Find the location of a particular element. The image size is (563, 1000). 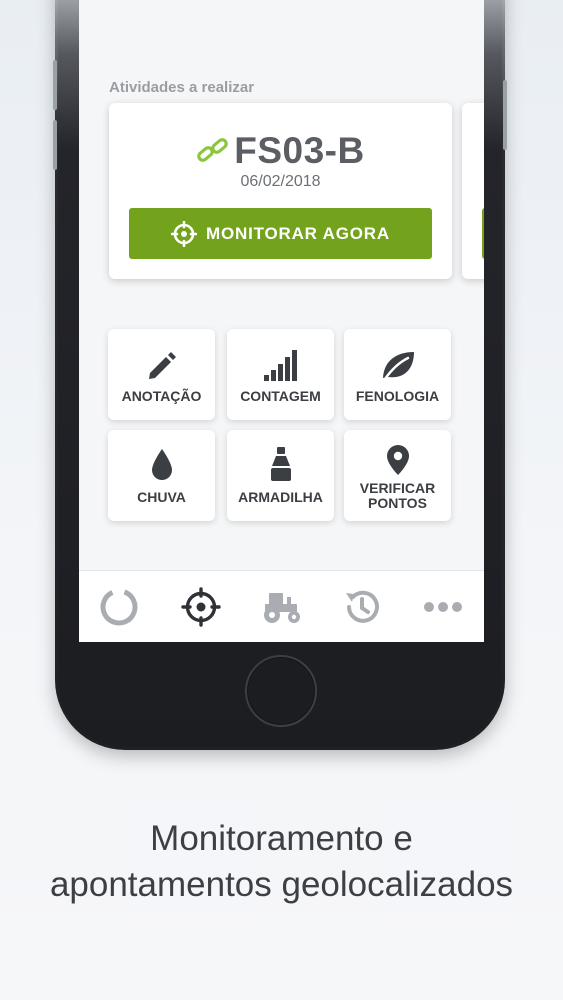

leaf-icon is located at coordinates (398, 363).